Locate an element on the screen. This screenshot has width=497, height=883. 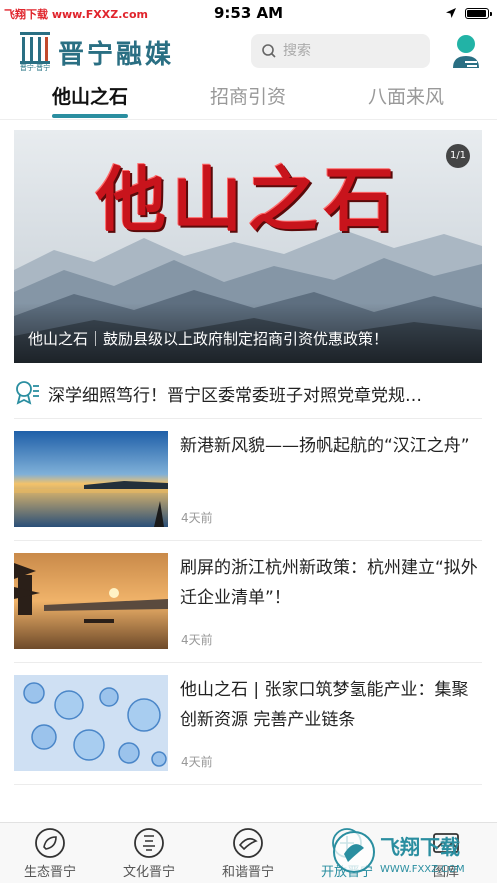
active-tab-indicator is located at coordinates (90, 116).